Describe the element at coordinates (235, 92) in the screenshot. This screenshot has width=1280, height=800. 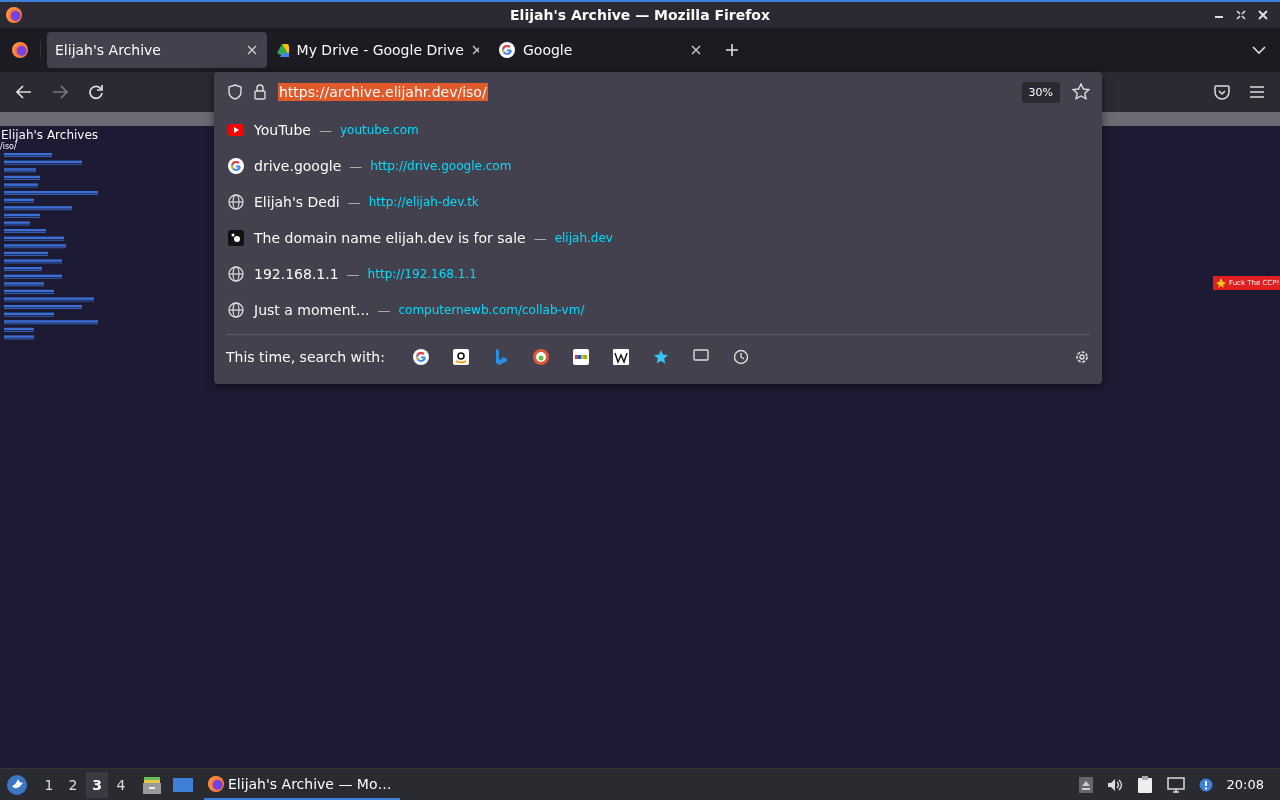
I see `shield-icon` at that location.